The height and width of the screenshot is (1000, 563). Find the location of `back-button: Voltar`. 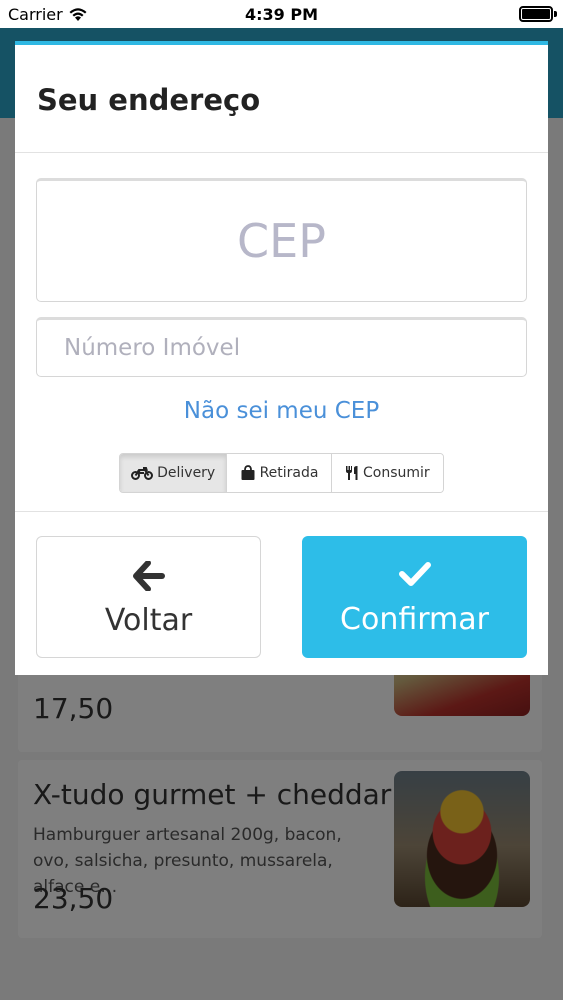

back-button: Voltar is located at coordinates (148, 597).